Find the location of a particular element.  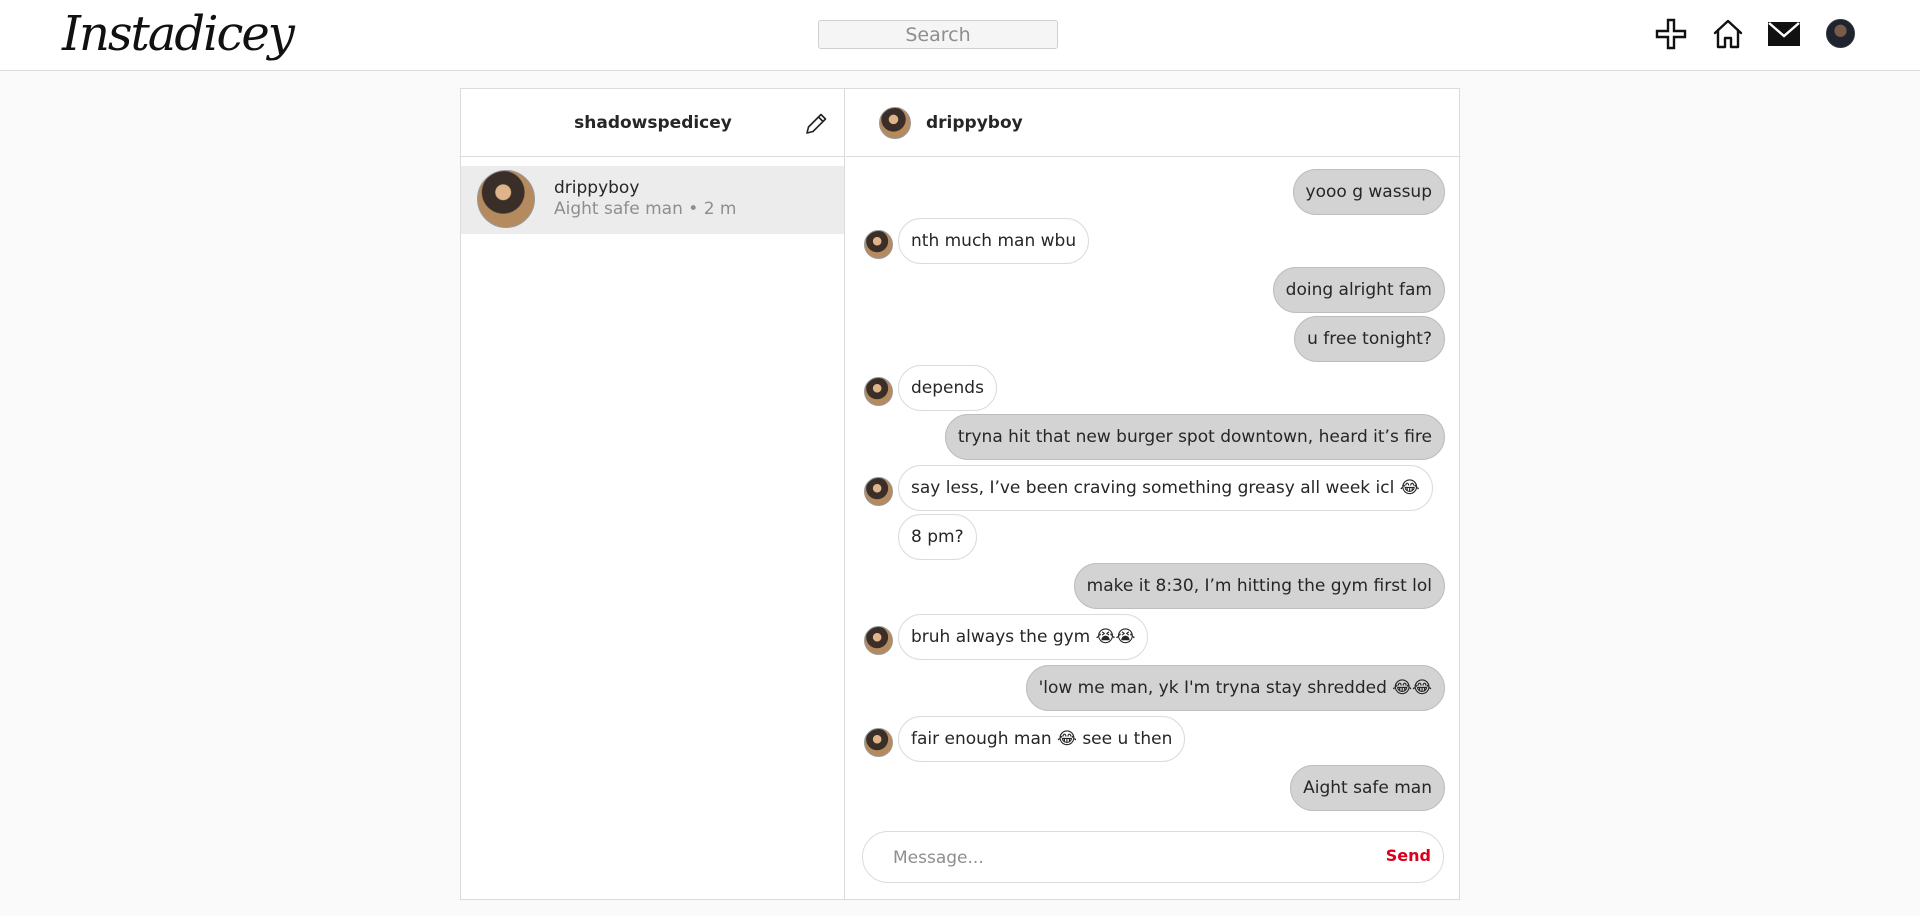

chat-partner-avatar is located at coordinates (895, 123).